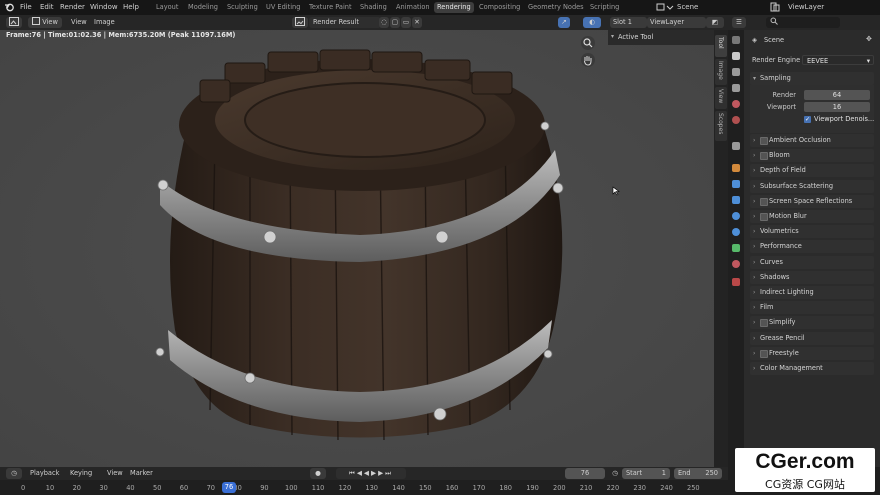  I want to click on material-tab-icon, so click(736, 264).